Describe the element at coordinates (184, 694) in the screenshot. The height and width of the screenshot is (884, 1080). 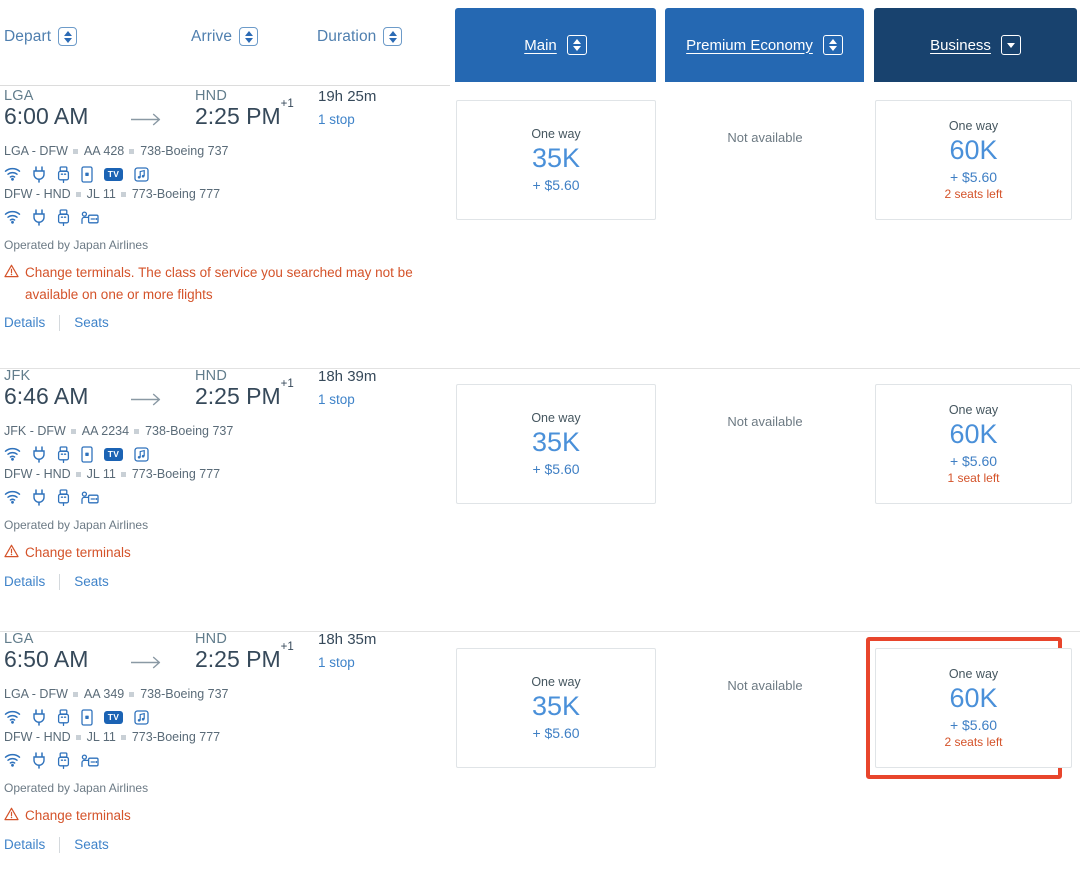
I see `leg-aircraft: 738-Boeing 737` at that location.